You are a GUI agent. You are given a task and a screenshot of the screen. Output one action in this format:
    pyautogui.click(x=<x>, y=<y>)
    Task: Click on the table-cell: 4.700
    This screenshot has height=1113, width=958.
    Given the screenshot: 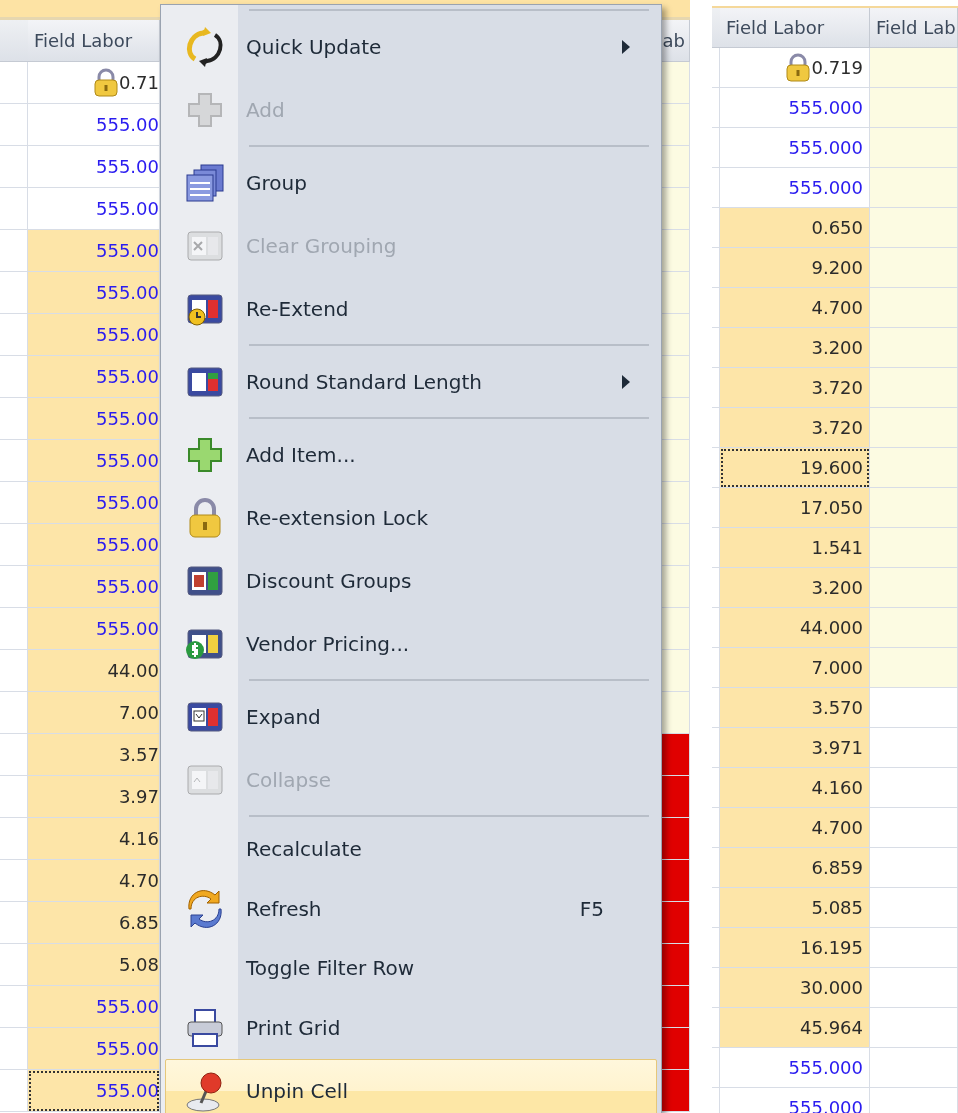 What is the action you would take?
    pyautogui.click(x=795, y=828)
    